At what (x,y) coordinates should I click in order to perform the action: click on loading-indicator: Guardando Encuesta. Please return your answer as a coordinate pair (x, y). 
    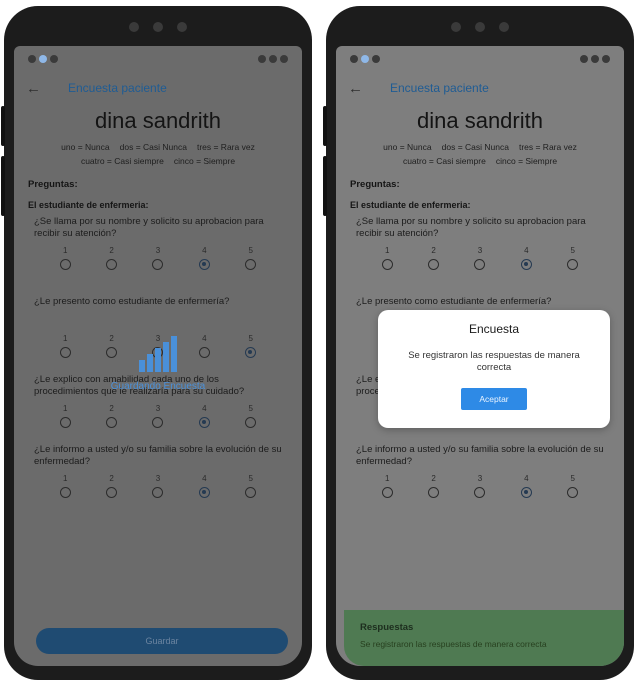
    Looking at the image, I should click on (158, 364).